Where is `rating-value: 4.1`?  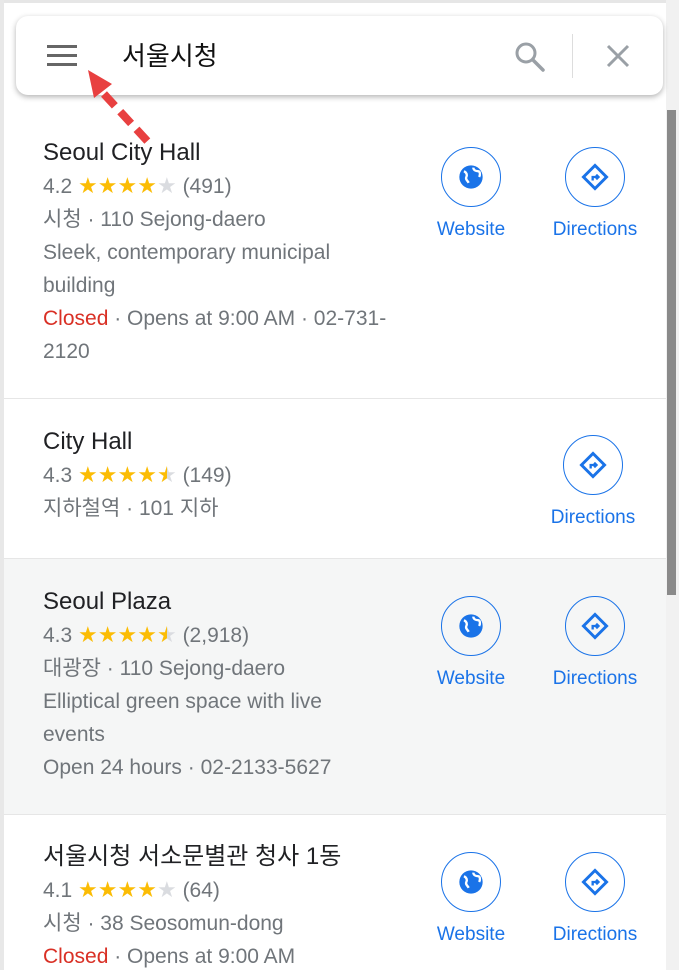
rating-value: 4.1 is located at coordinates (58, 890).